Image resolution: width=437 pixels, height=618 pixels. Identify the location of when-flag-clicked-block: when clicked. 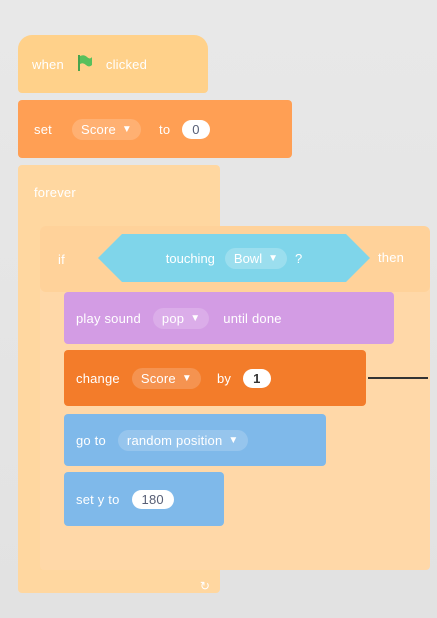
(113, 64).